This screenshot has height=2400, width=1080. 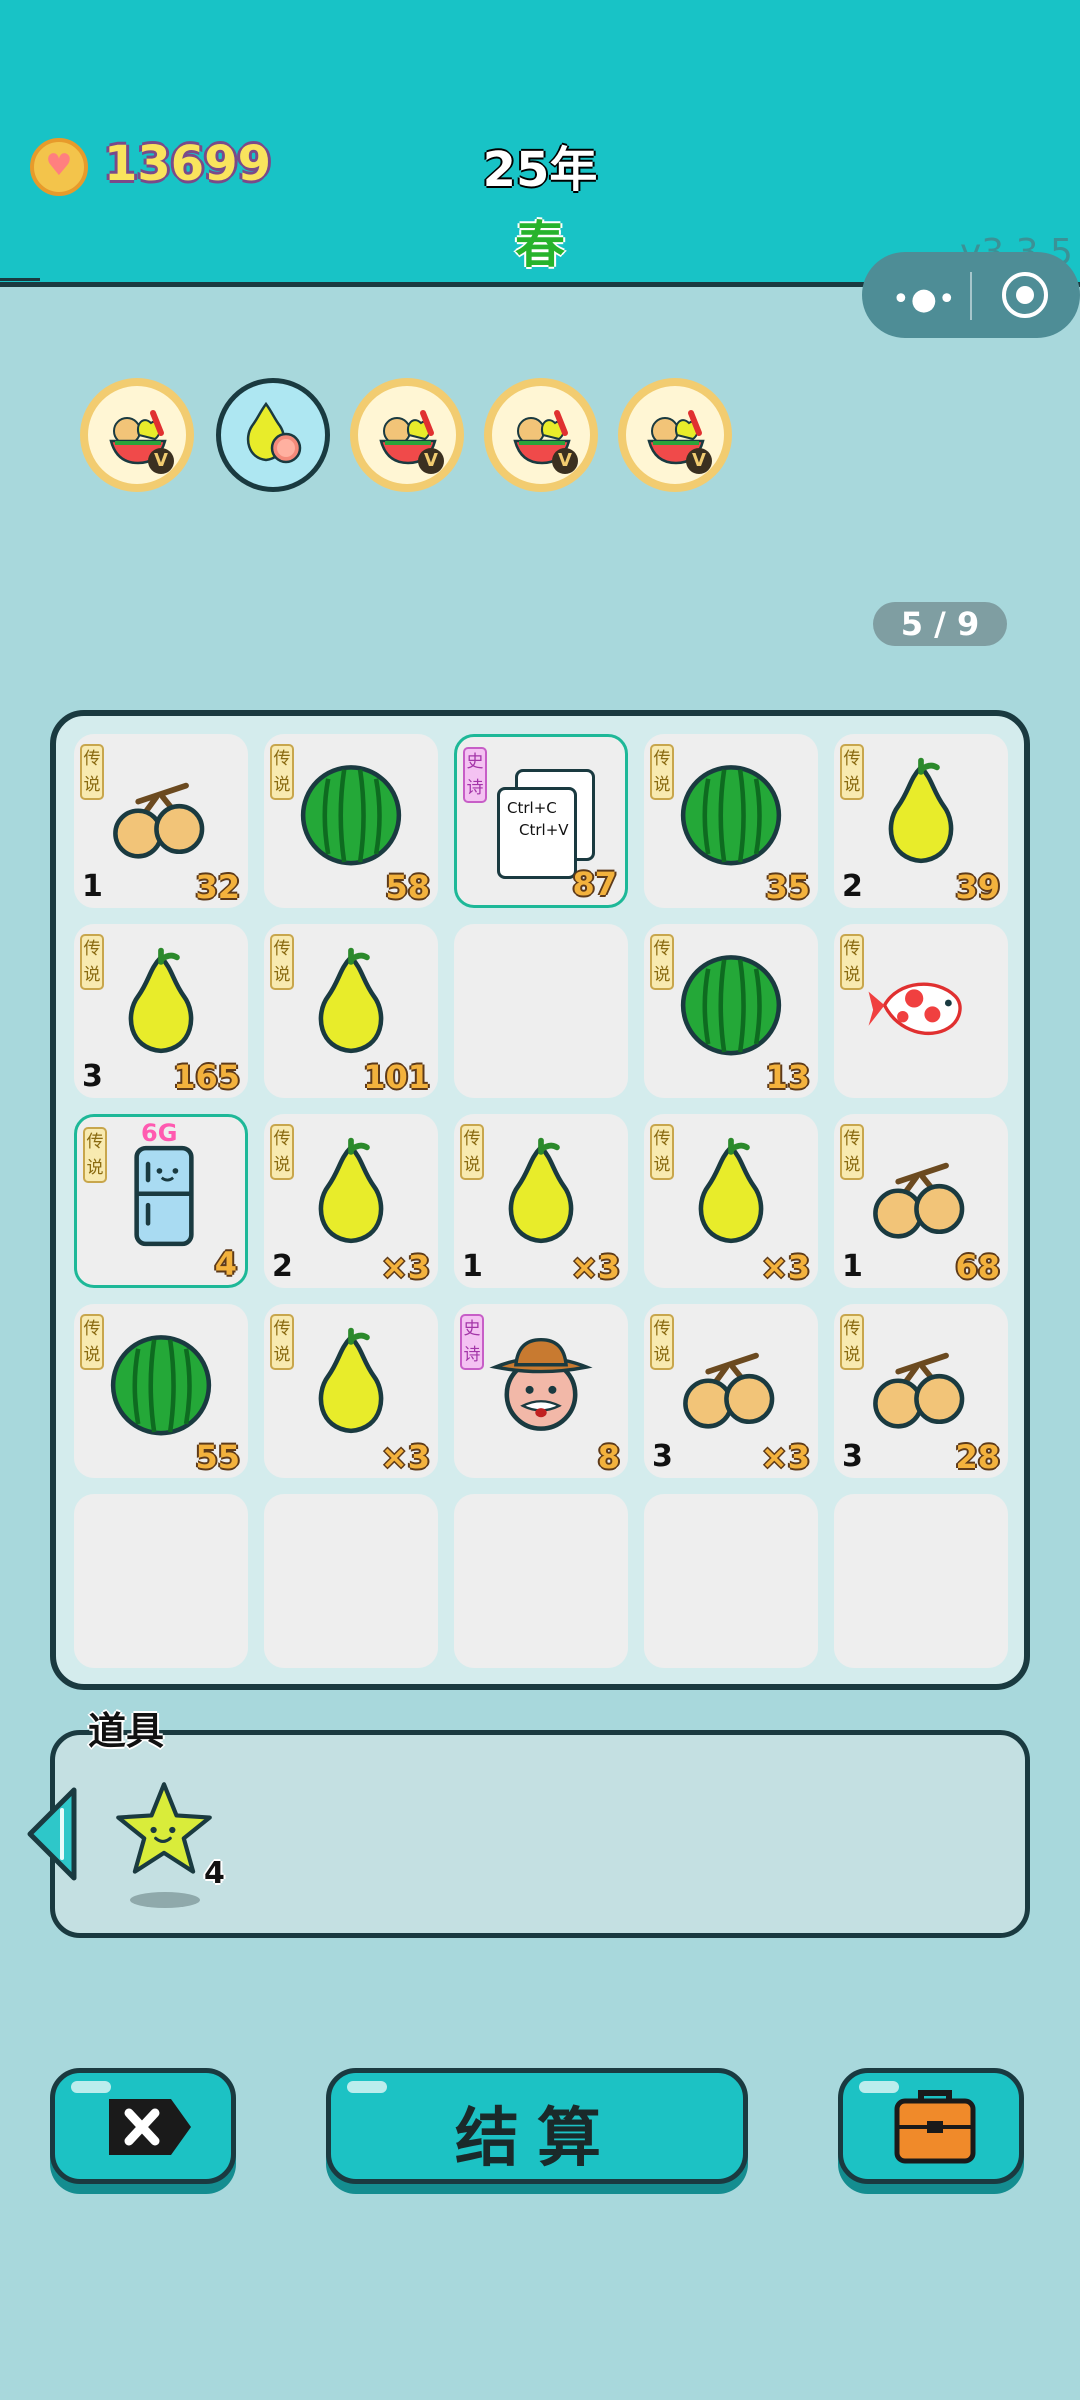 What do you see at coordinates (977, 1267) in the screenshot?
I see `cell-value: 68` at bounding box center [977, 1267].